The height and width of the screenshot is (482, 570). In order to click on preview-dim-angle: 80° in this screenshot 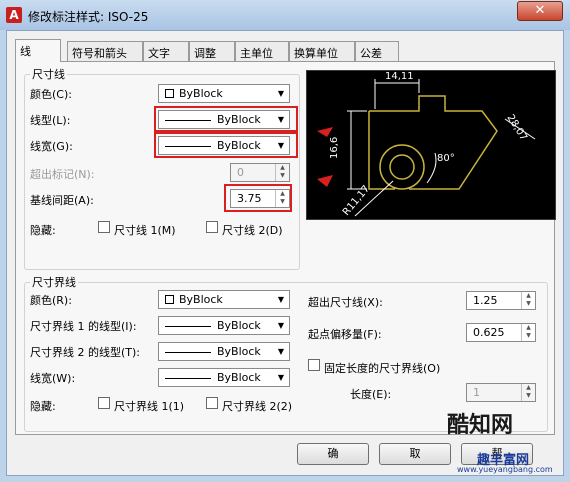, I will do `click(446, 158)`.